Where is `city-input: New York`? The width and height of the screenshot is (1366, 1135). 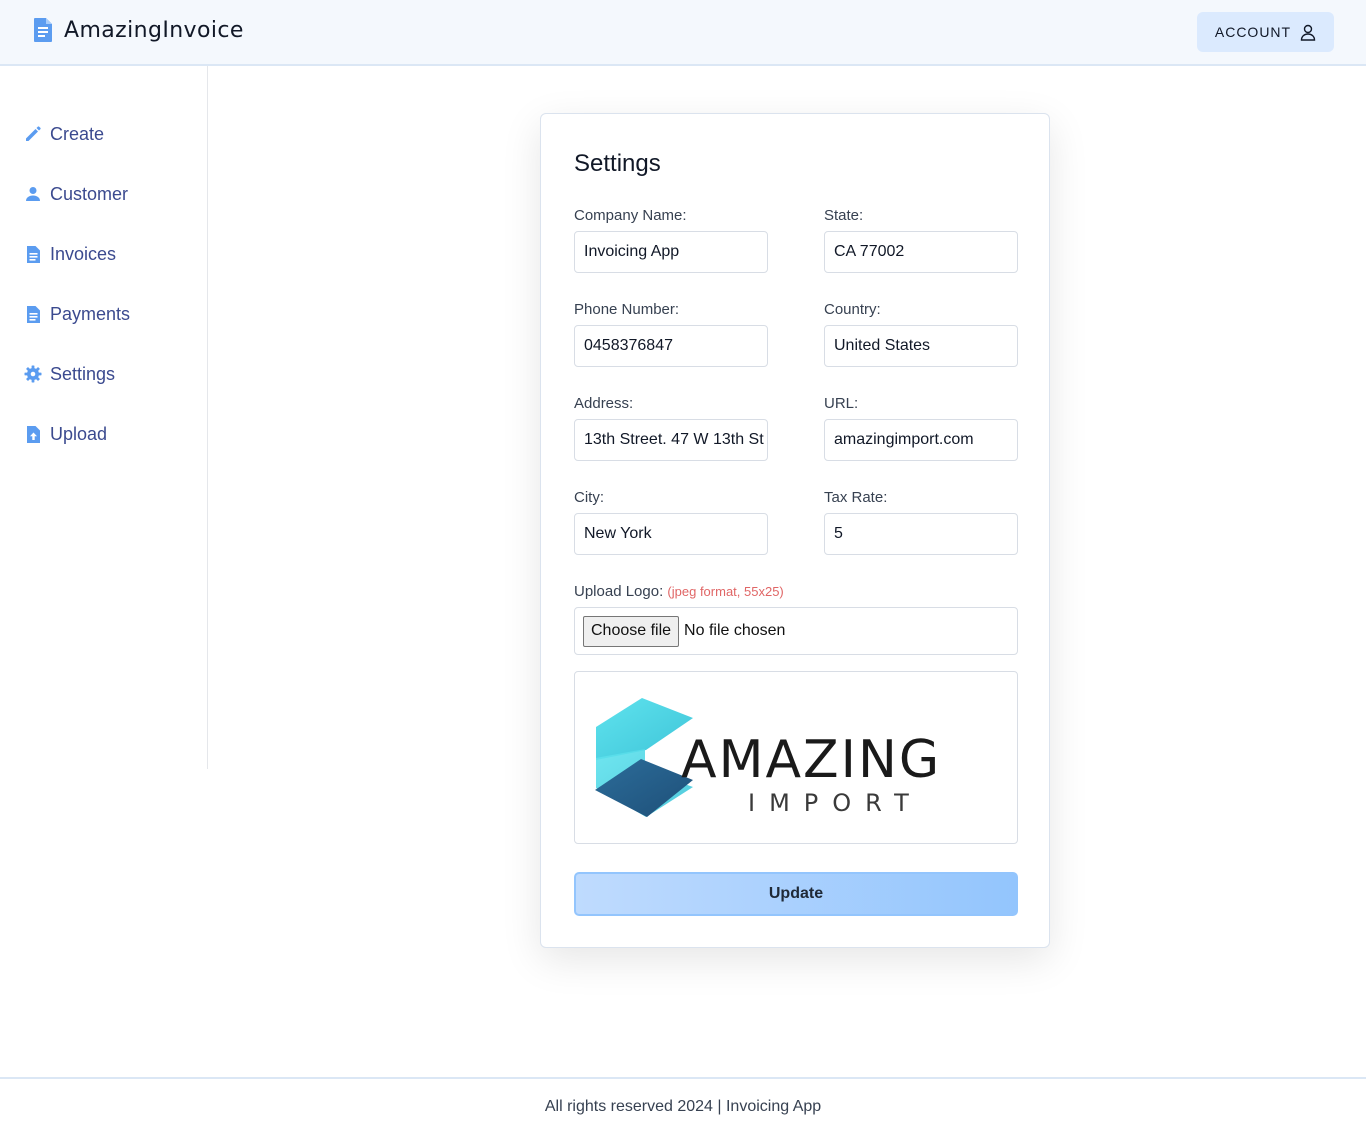
city-input: New York is located at coordinates (671, 534).